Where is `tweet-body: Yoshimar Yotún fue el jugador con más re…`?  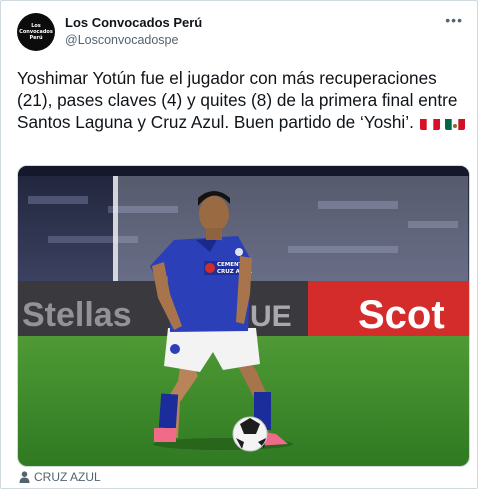
tweet-body: Yoshimar Yotún fue el jugador con más re… is located at coordinates (237, 100).